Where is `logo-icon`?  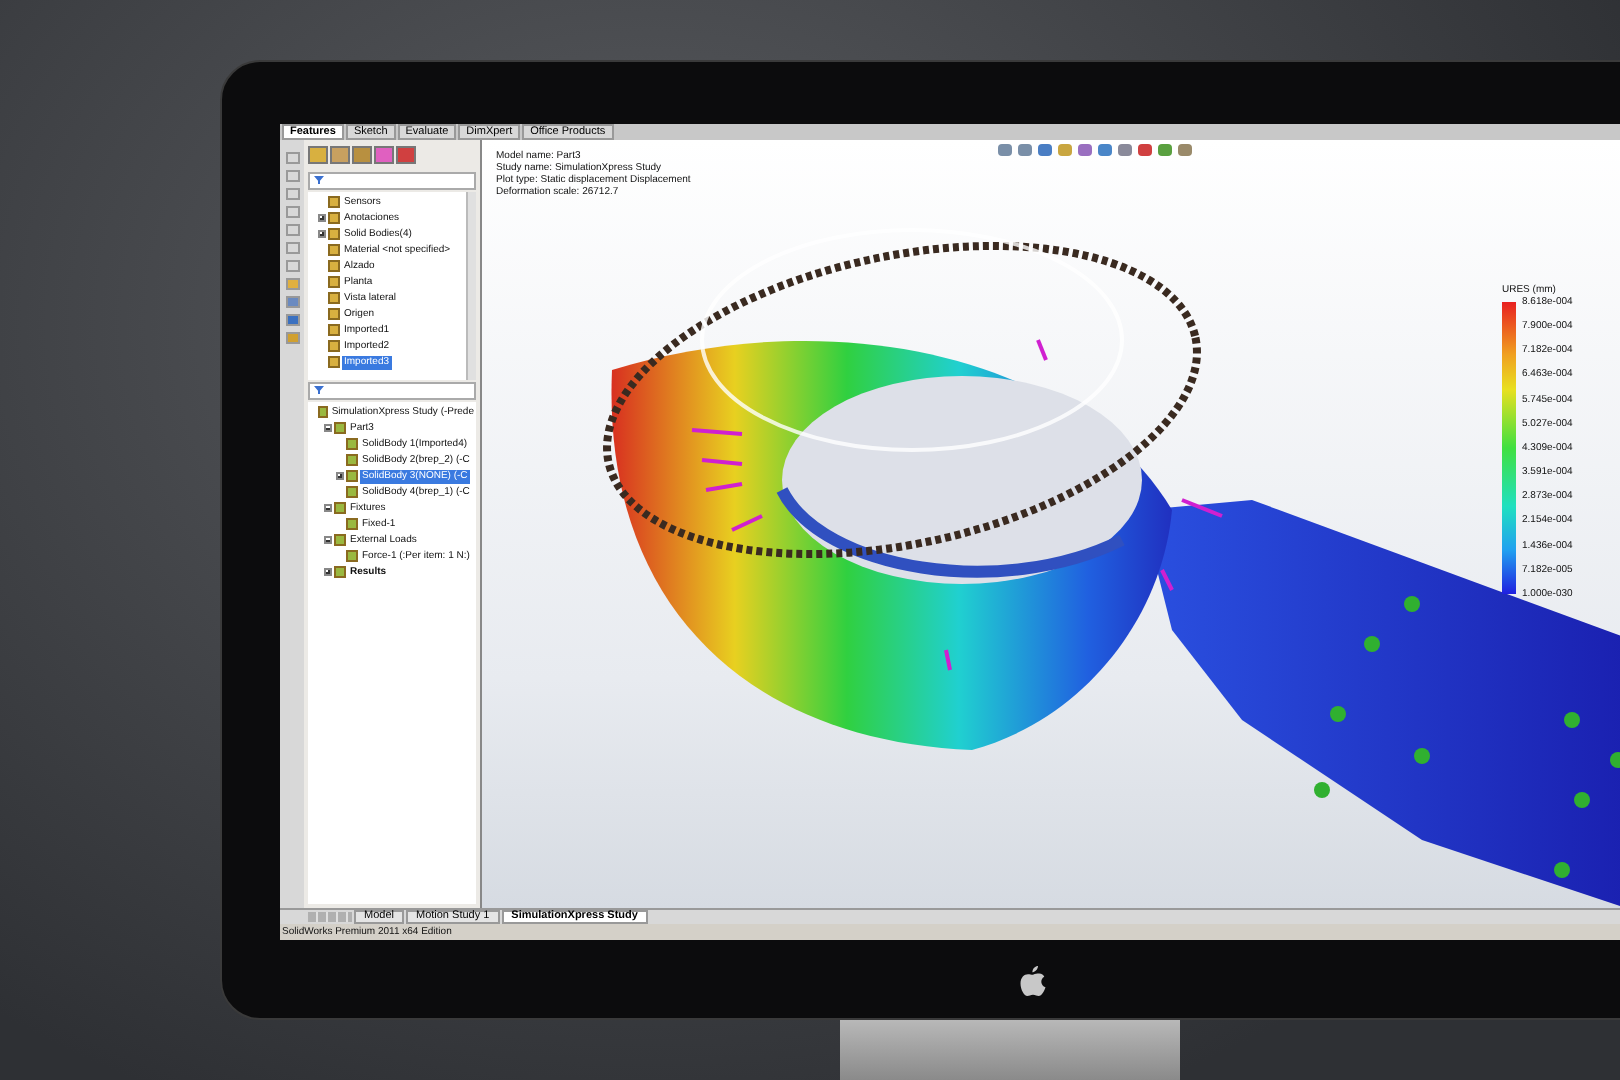 logo-icon is located at coordinates (1033, 980).